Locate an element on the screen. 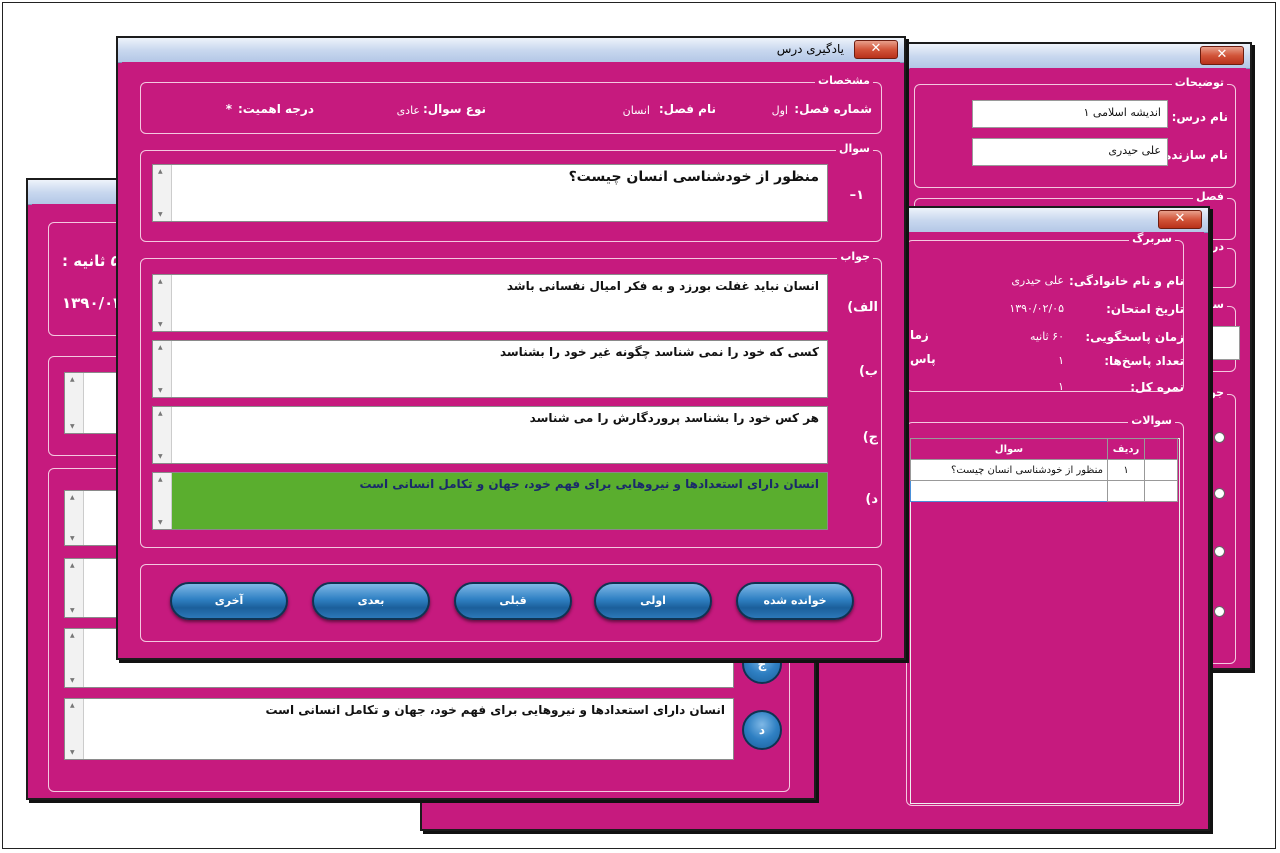  answer-time-value: ۶۰ ثانیه is located at coordinates (1046, 336).